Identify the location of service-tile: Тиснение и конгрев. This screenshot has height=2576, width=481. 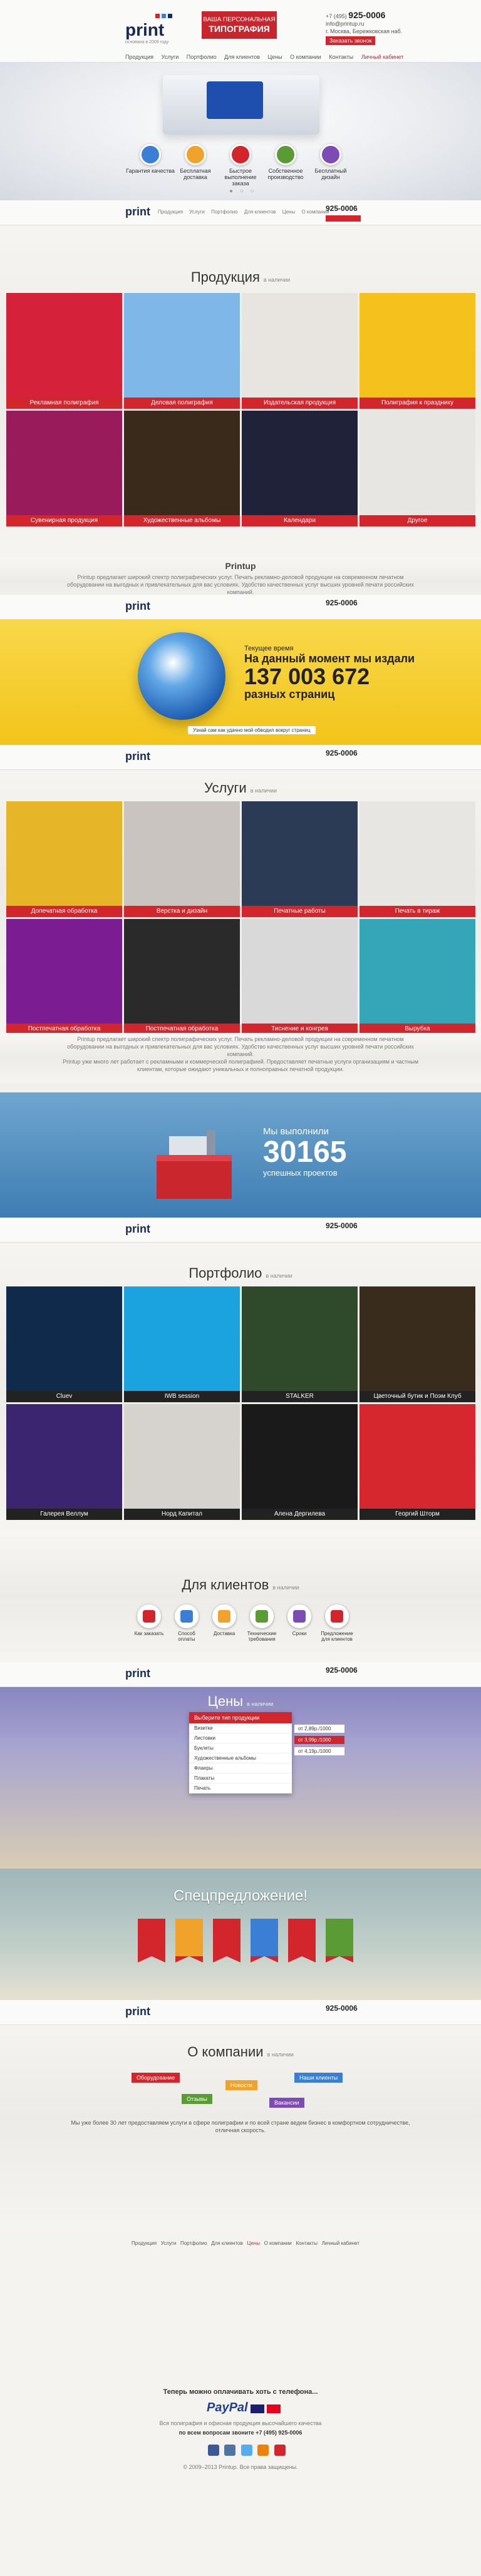
(300, 976).